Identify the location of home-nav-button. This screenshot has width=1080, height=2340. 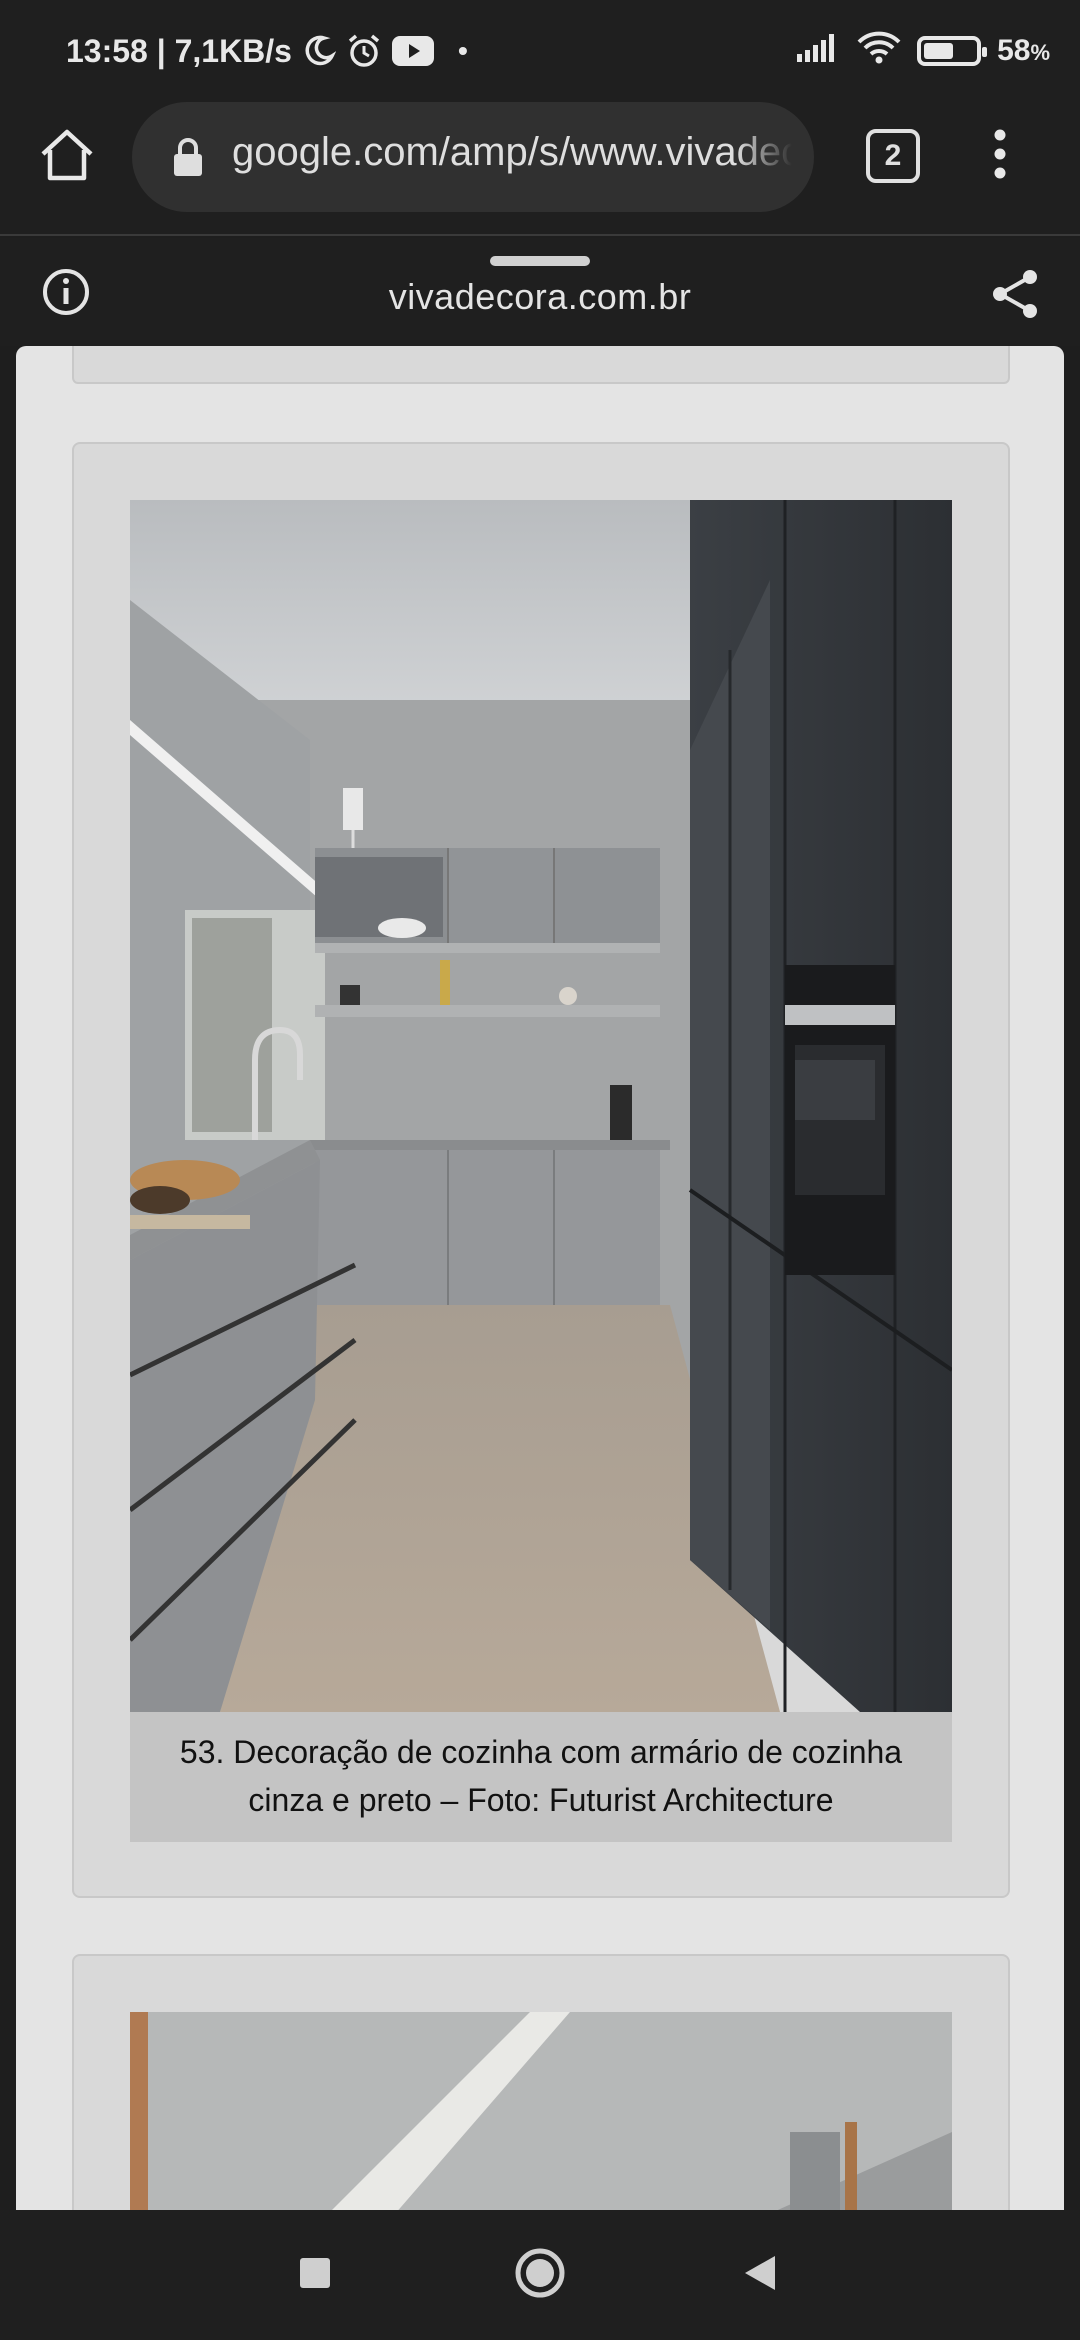
(540, 2275).